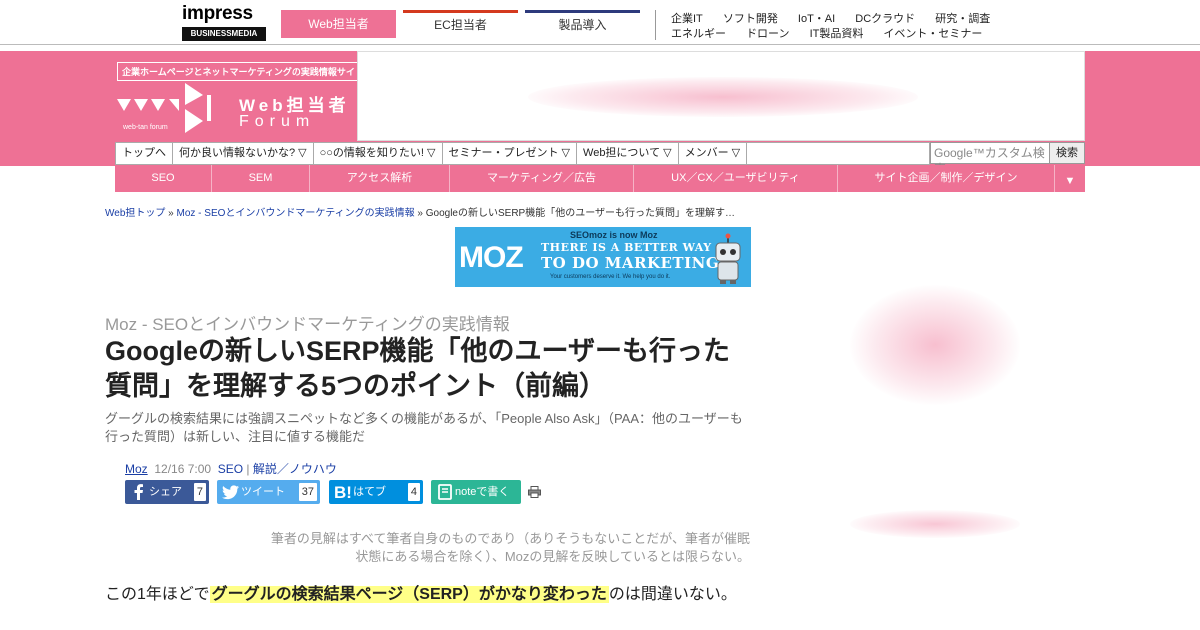 Image resolution: width=1200 pixels, height=630 pixels. What do you see at coordinates (962, 19) in the screenshot?
I see `top-link: 研究・調査` at bounding box center [962, 19].